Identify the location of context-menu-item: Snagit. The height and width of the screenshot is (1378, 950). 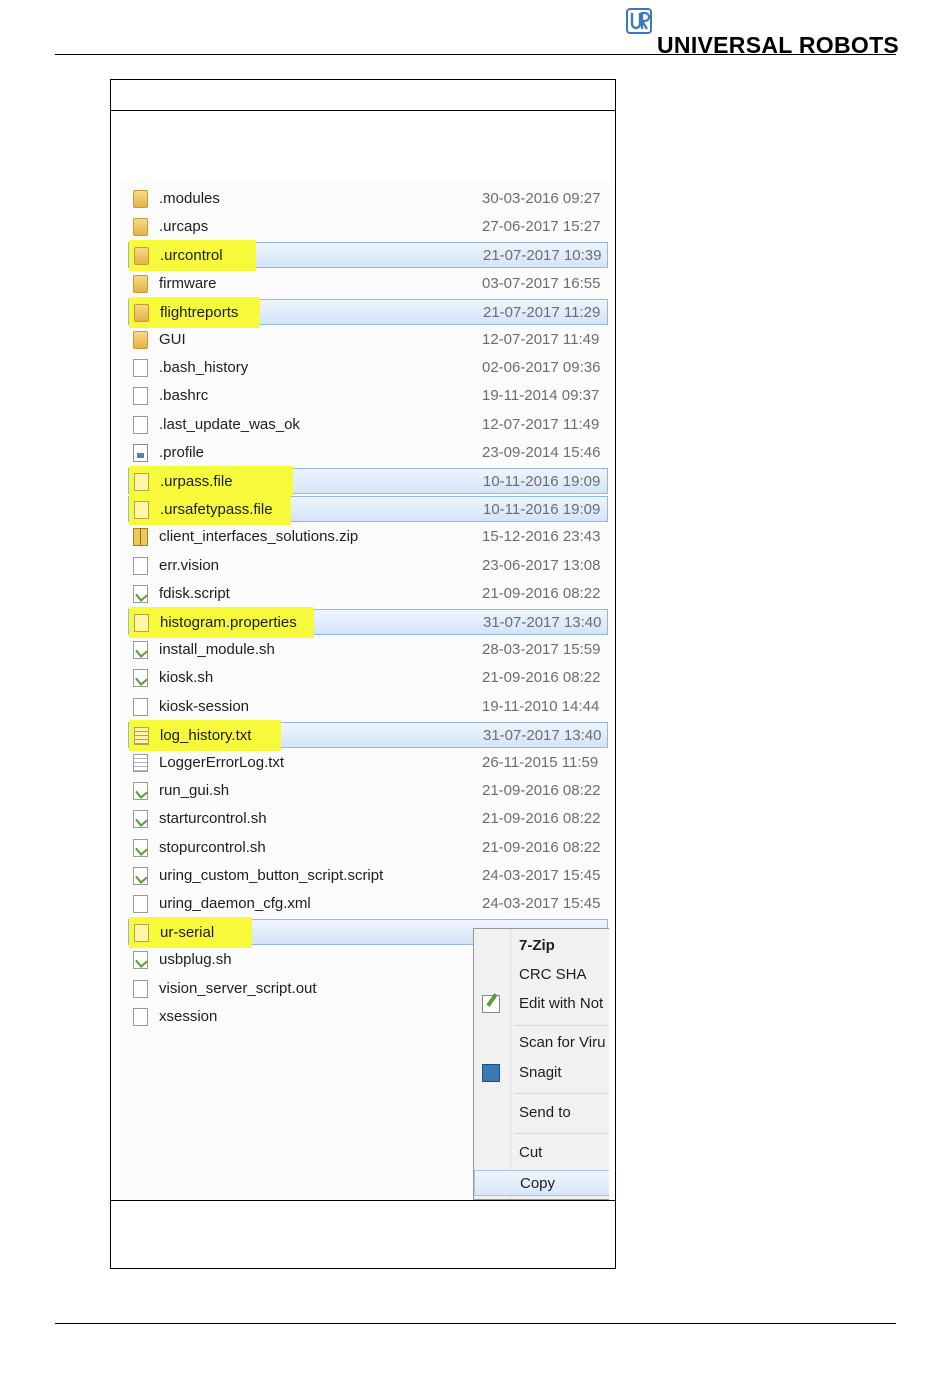
(541, 1073).